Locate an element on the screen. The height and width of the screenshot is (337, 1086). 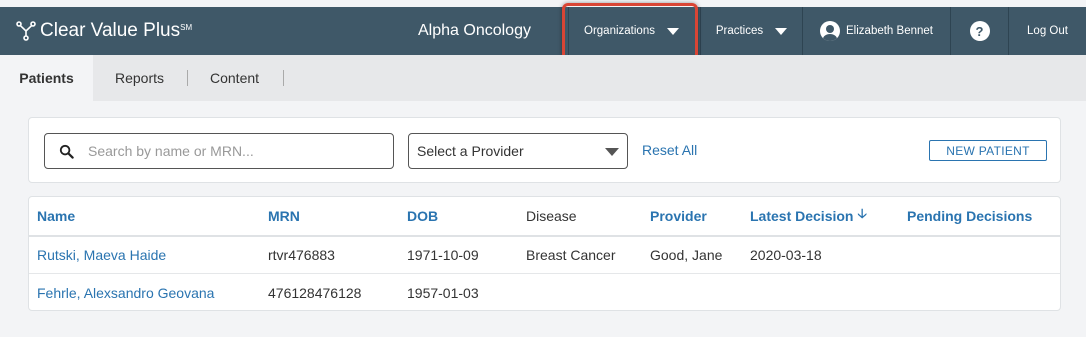
column-header-latest-decision: Latest Decision 🡣 is located at coordinates (808, 216).